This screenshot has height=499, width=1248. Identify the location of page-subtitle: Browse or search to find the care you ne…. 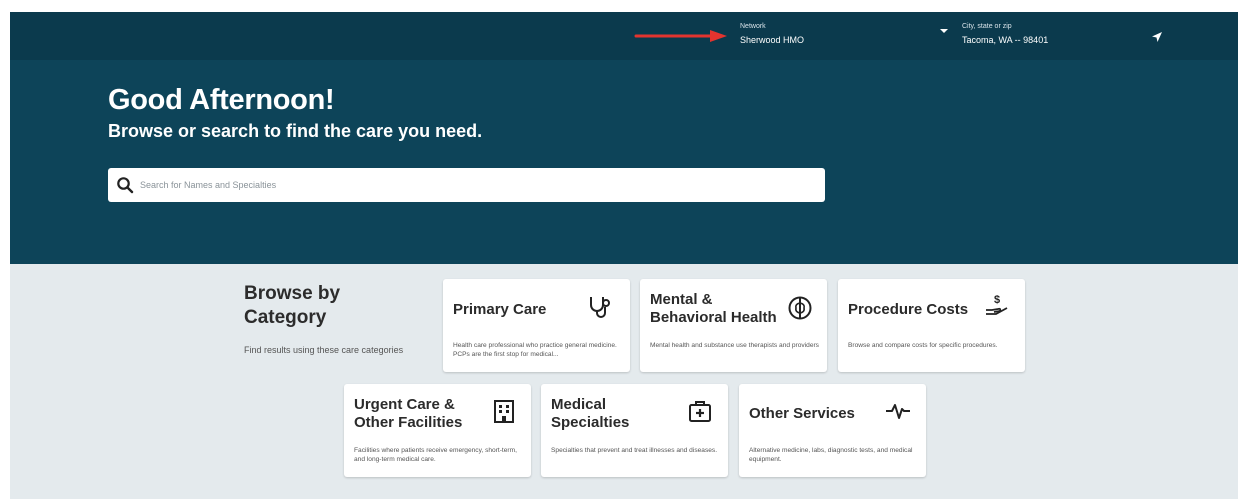
(295, 131).